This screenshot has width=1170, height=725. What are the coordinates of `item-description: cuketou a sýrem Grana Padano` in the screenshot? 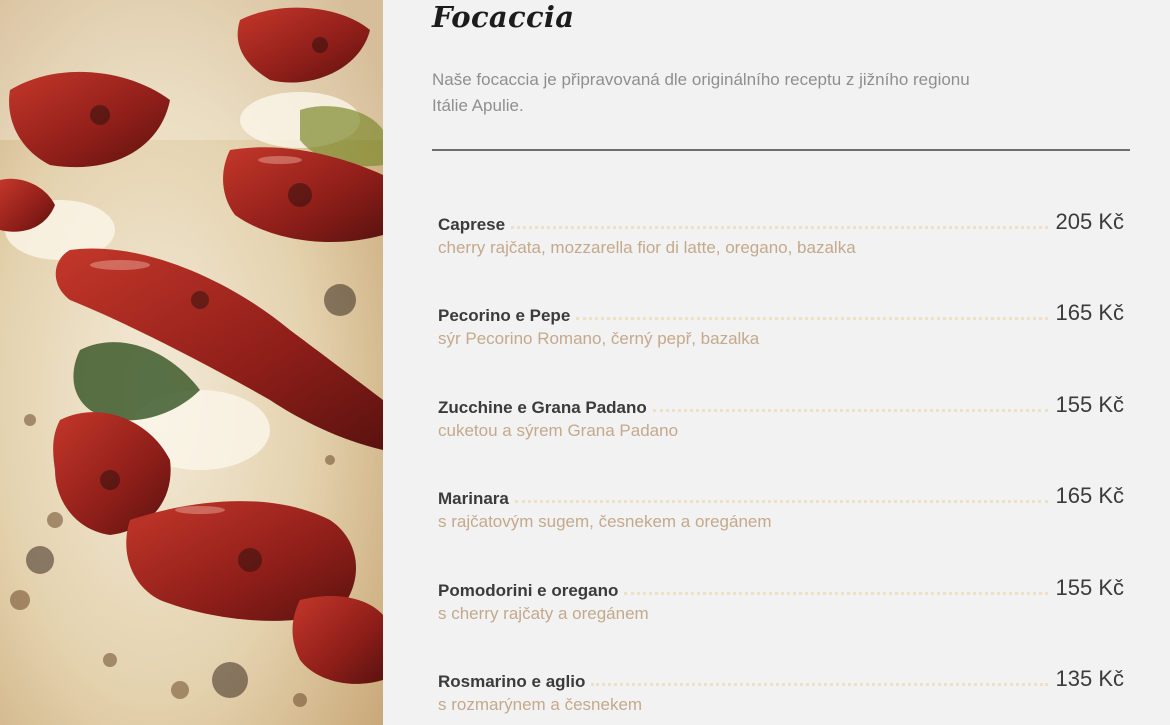 It's located at (558, 430).